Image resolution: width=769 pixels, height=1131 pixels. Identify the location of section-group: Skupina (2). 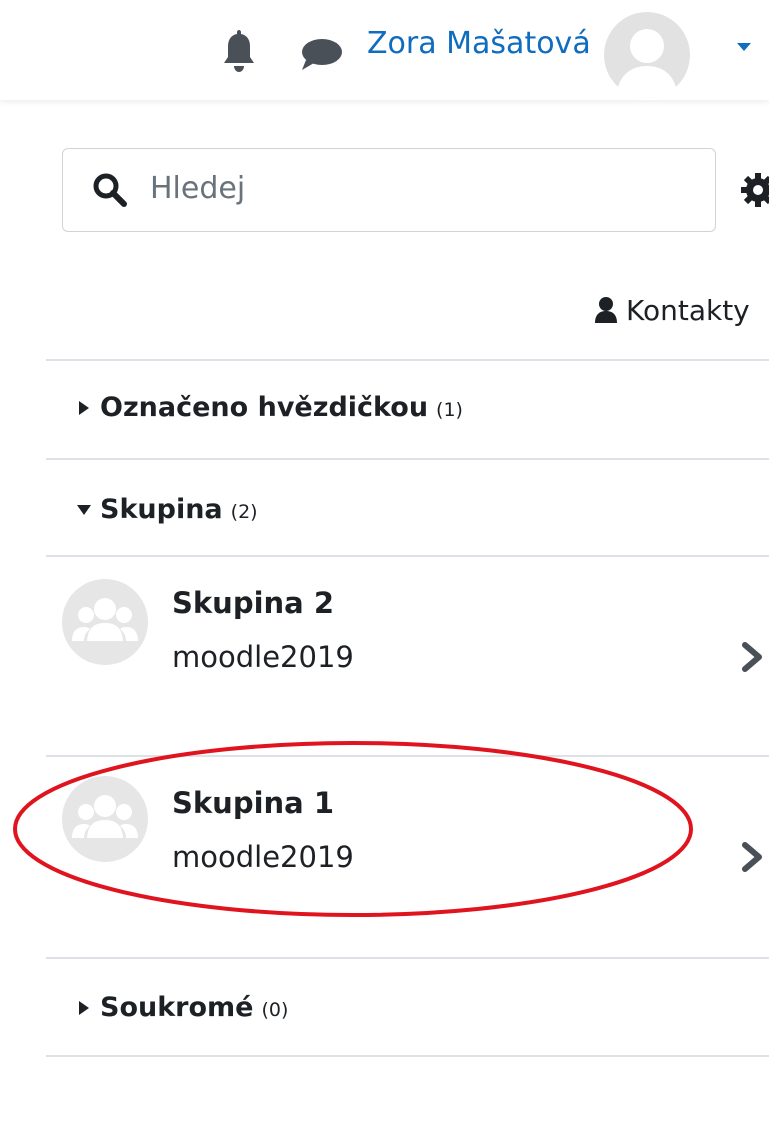
(167, 509).